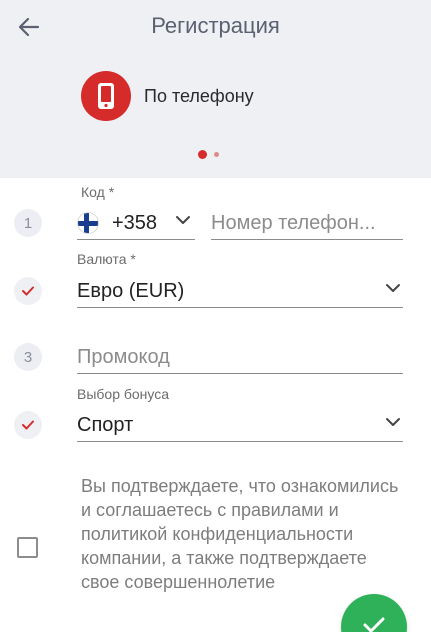 The image size is (431, 632). I want to click on currency-underline, so click(240, 307).